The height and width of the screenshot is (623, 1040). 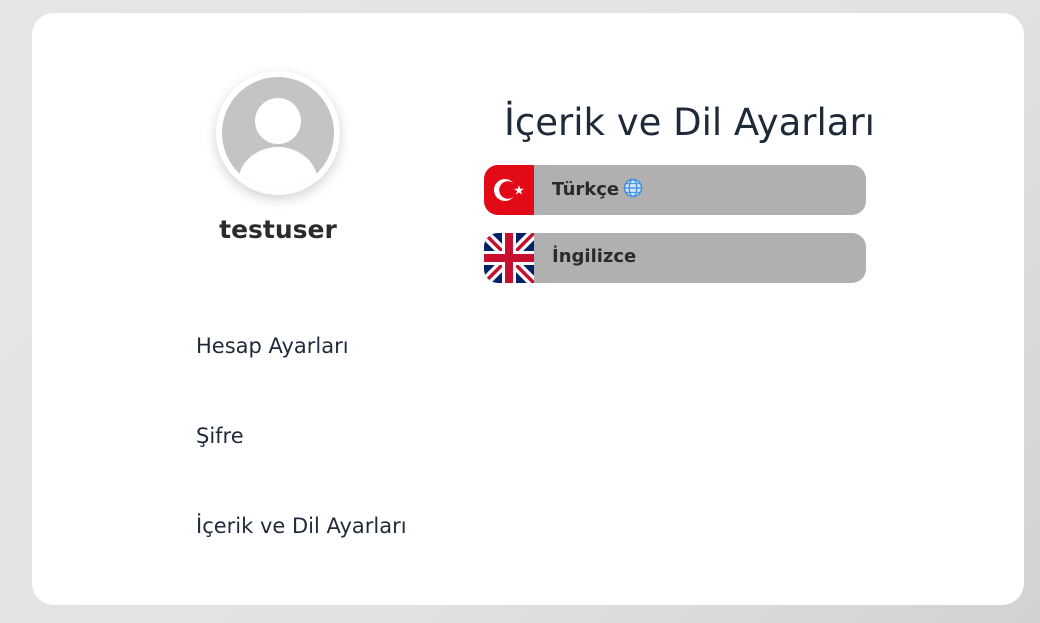 I want to click on profile-avatar, so click(x=278, y=133).